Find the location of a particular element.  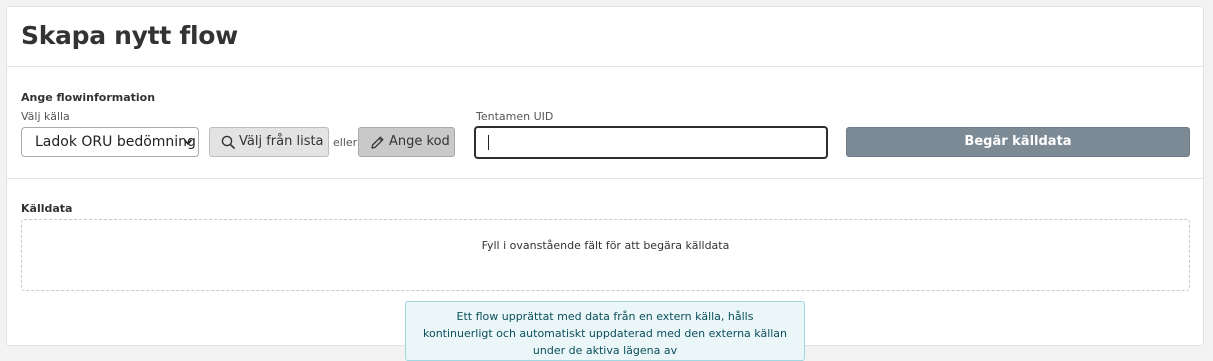

search-icon is located at coordinates (228, 142).